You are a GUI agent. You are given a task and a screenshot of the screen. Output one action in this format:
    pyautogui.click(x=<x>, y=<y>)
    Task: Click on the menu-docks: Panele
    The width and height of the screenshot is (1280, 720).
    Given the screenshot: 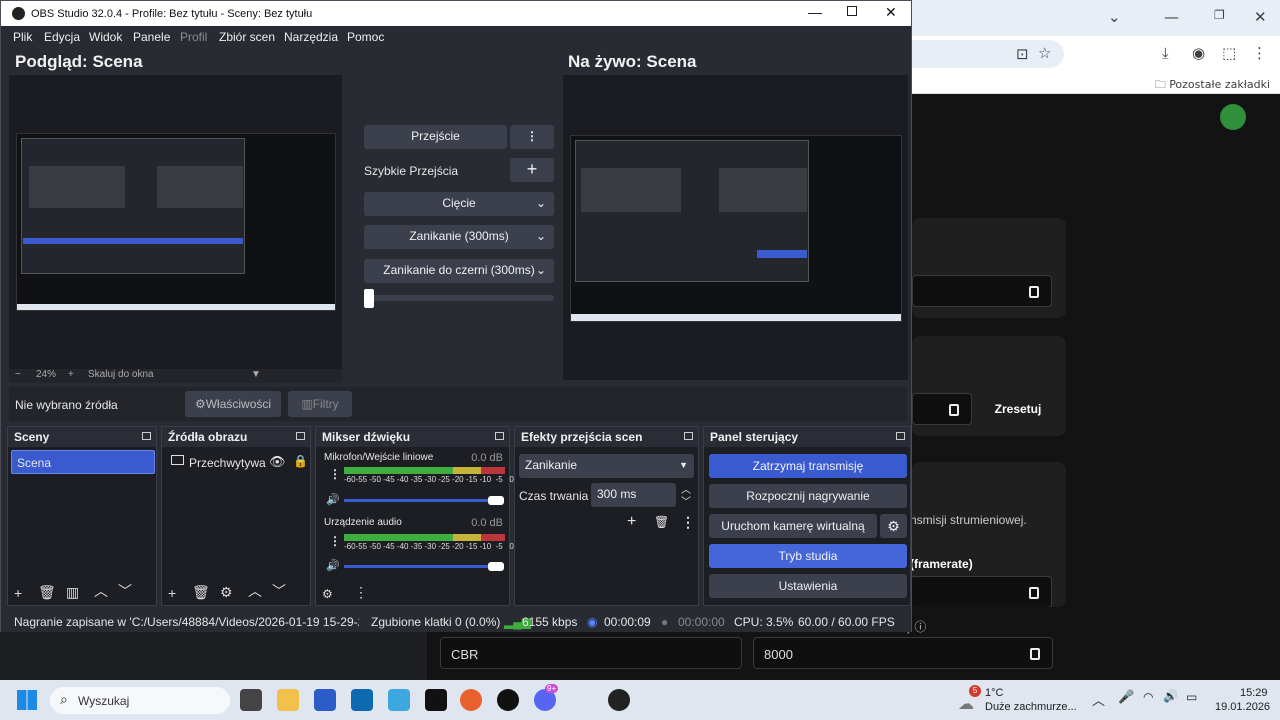 What is the action you would take?
    pyautogui.click(x=151, y=37)
    